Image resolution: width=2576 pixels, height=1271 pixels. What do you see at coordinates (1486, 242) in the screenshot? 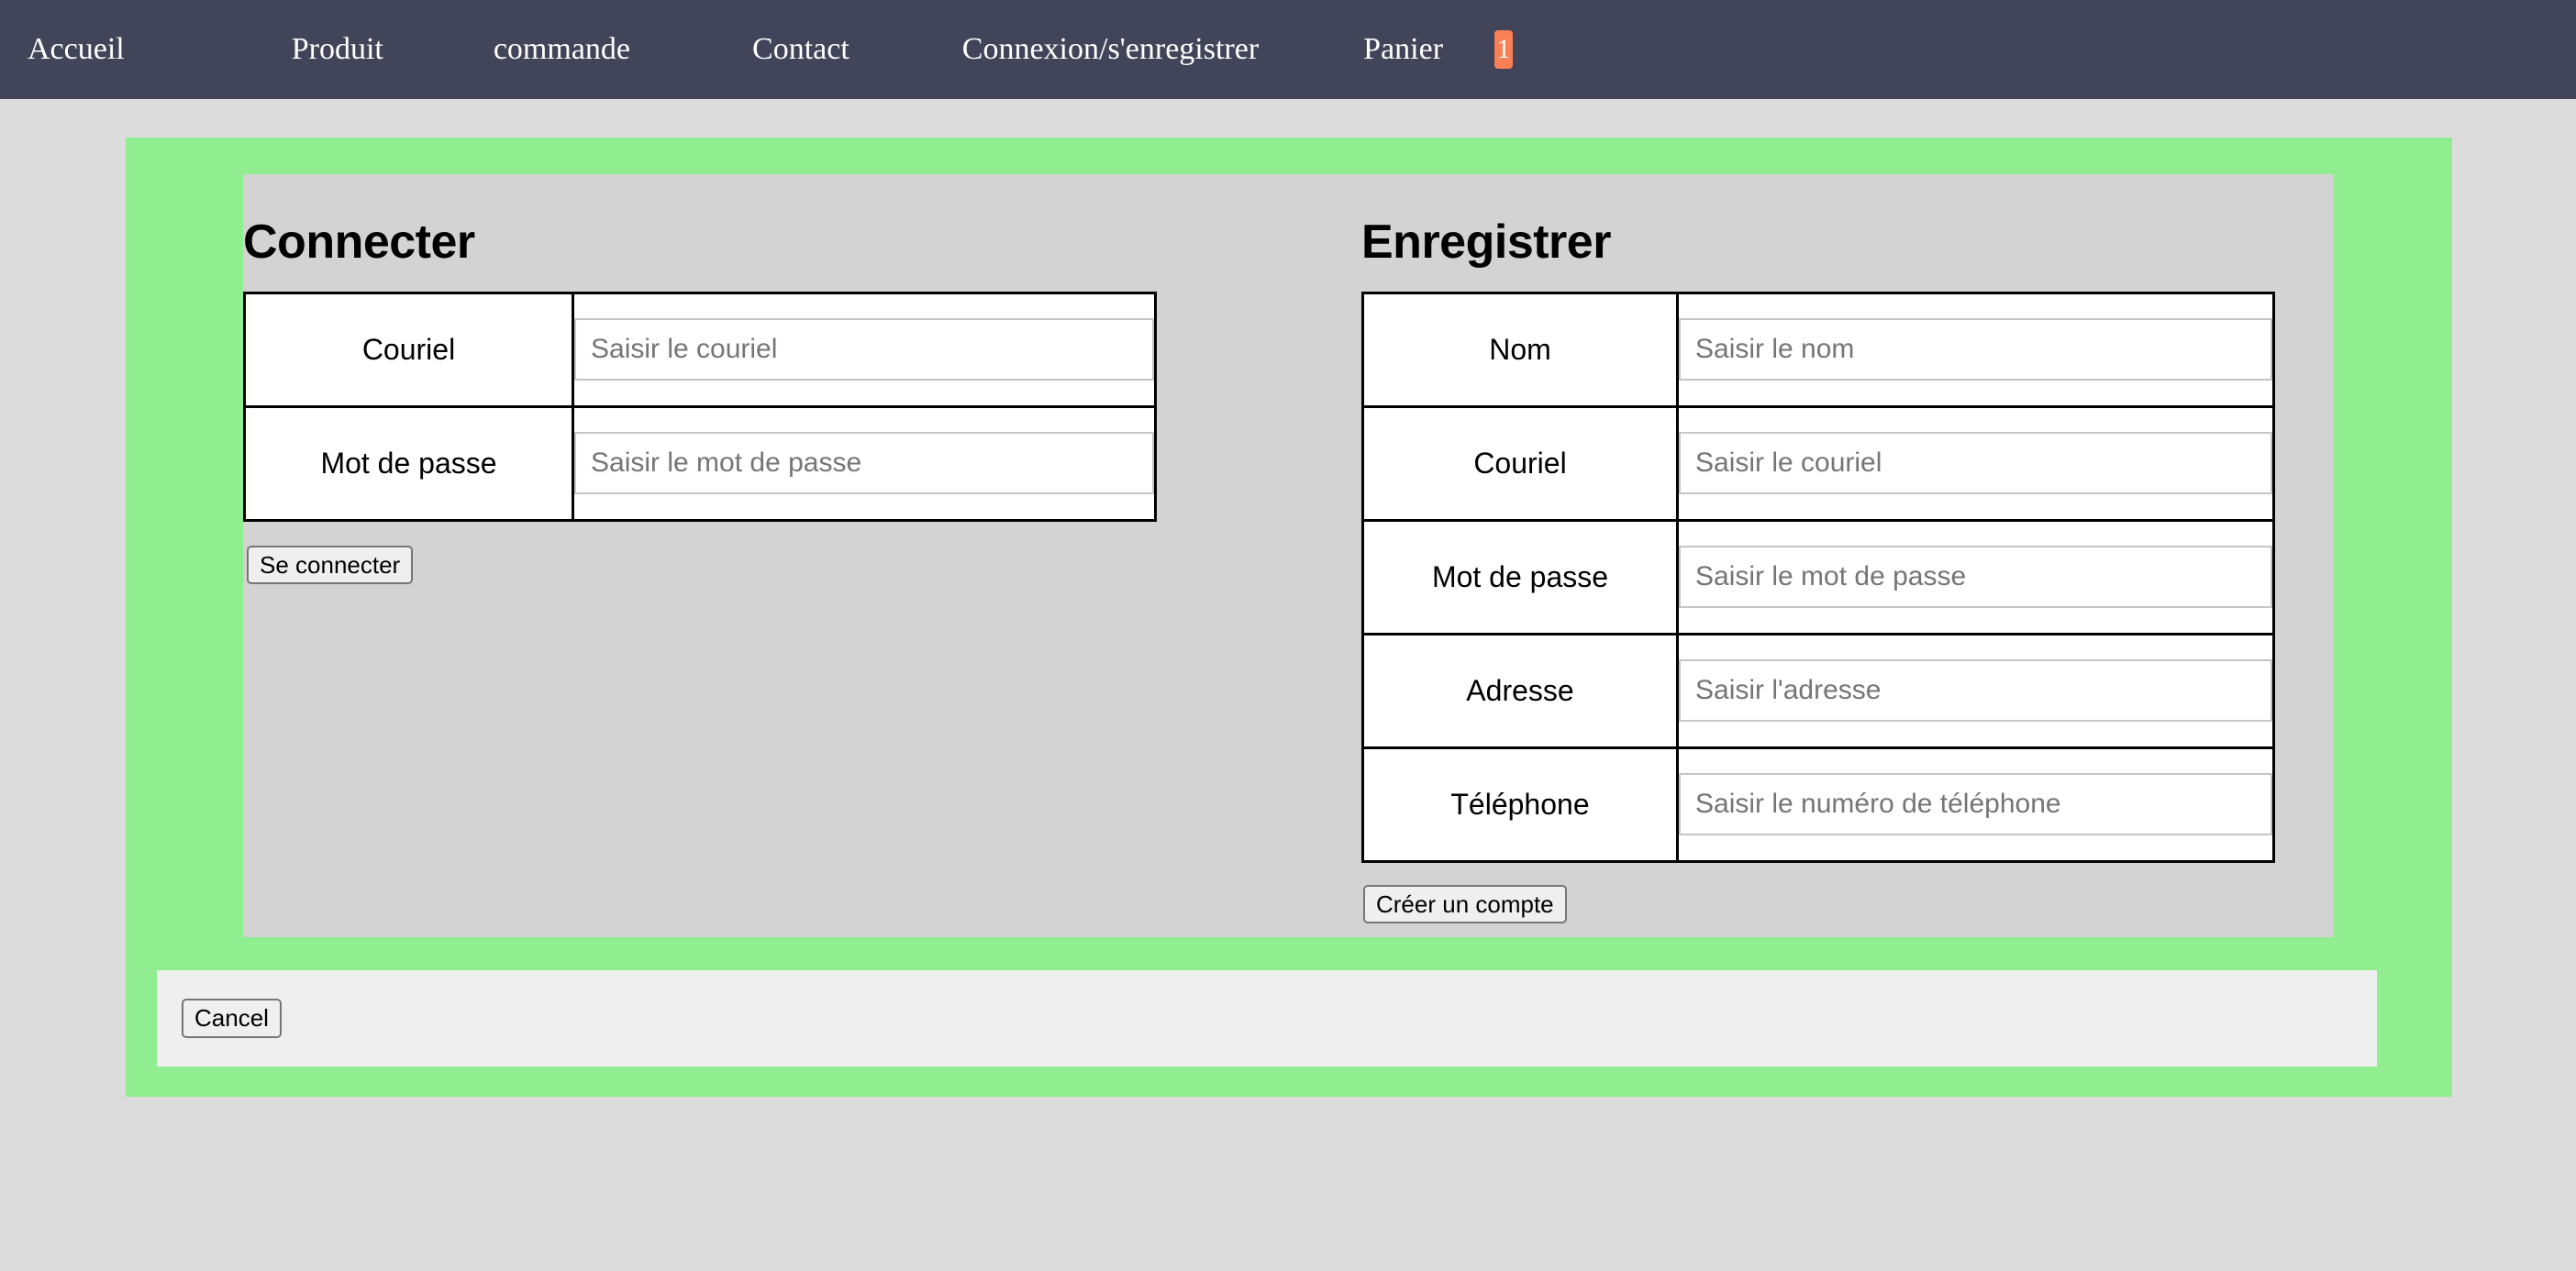
I see `register-title: Enregistrer` at bounding box center [1486, 242].